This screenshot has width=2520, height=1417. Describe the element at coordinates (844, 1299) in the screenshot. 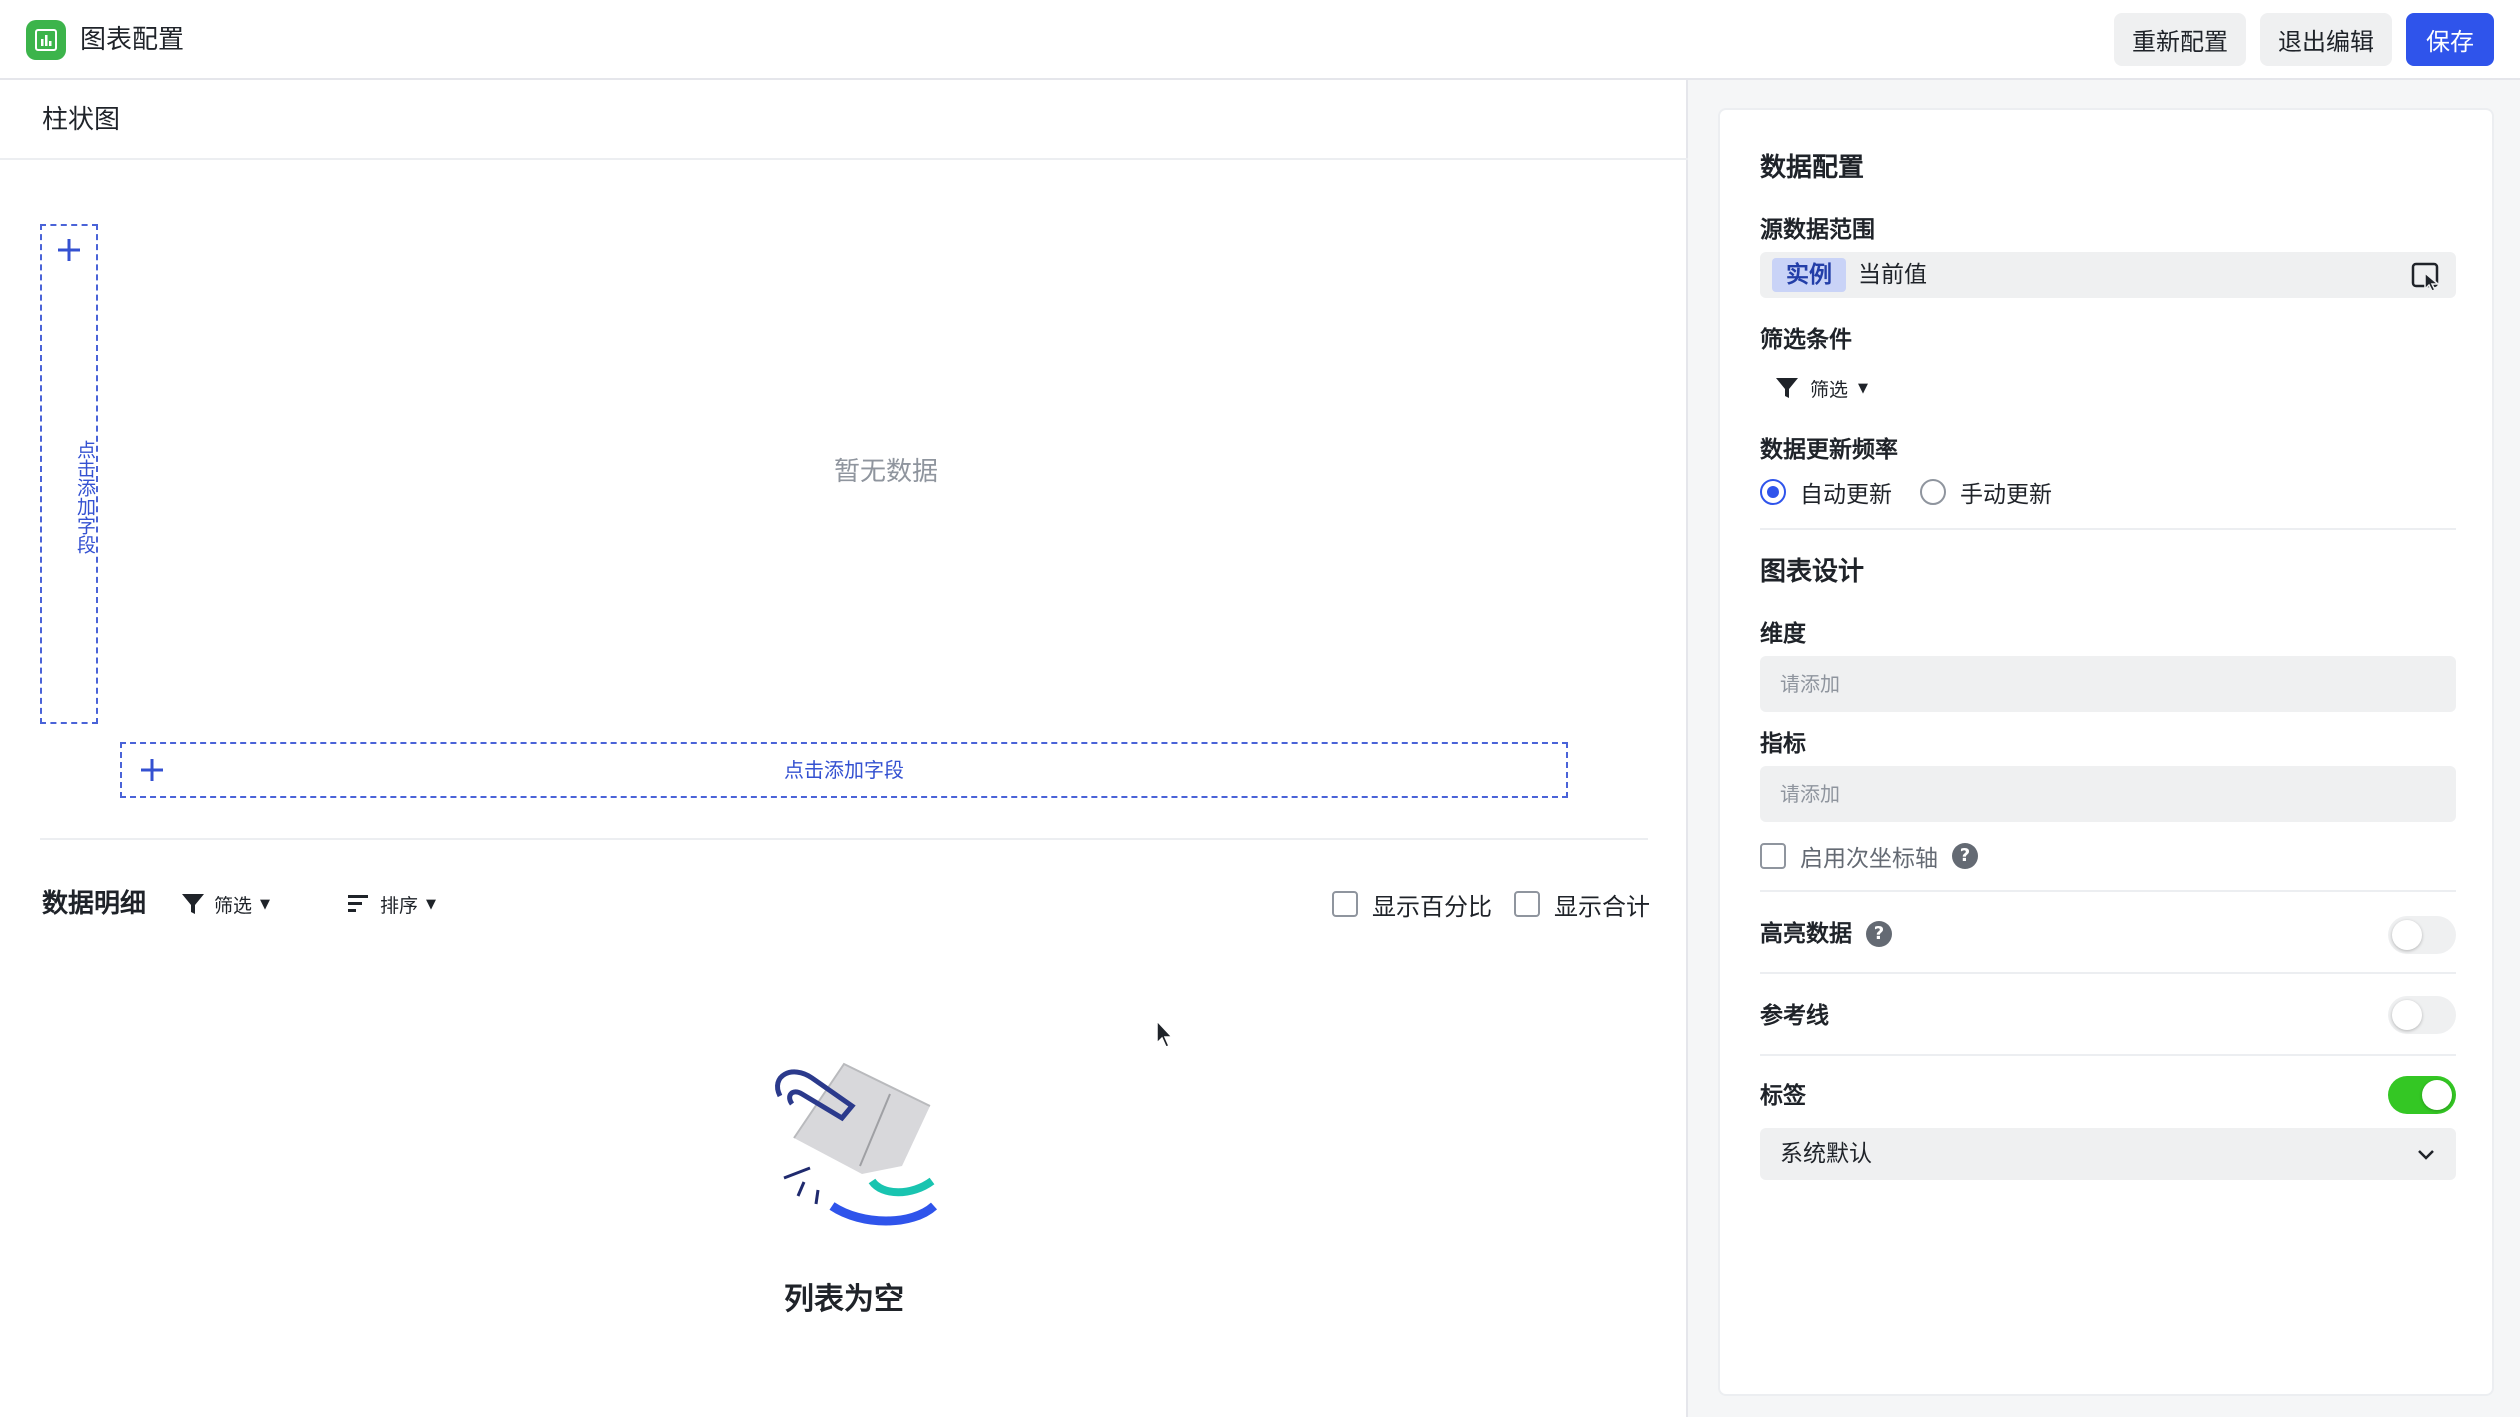

I see `empty-list-text: 列表为空` at that location.